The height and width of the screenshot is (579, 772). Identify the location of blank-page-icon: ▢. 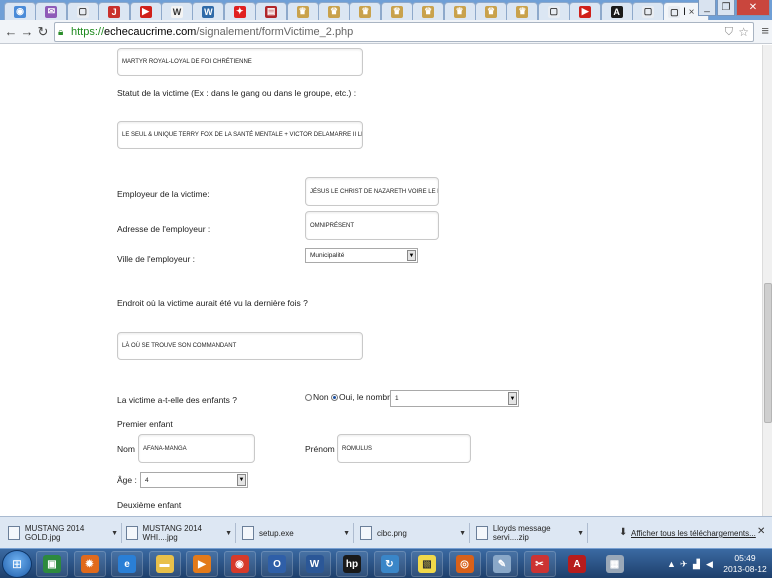
(553, 11).